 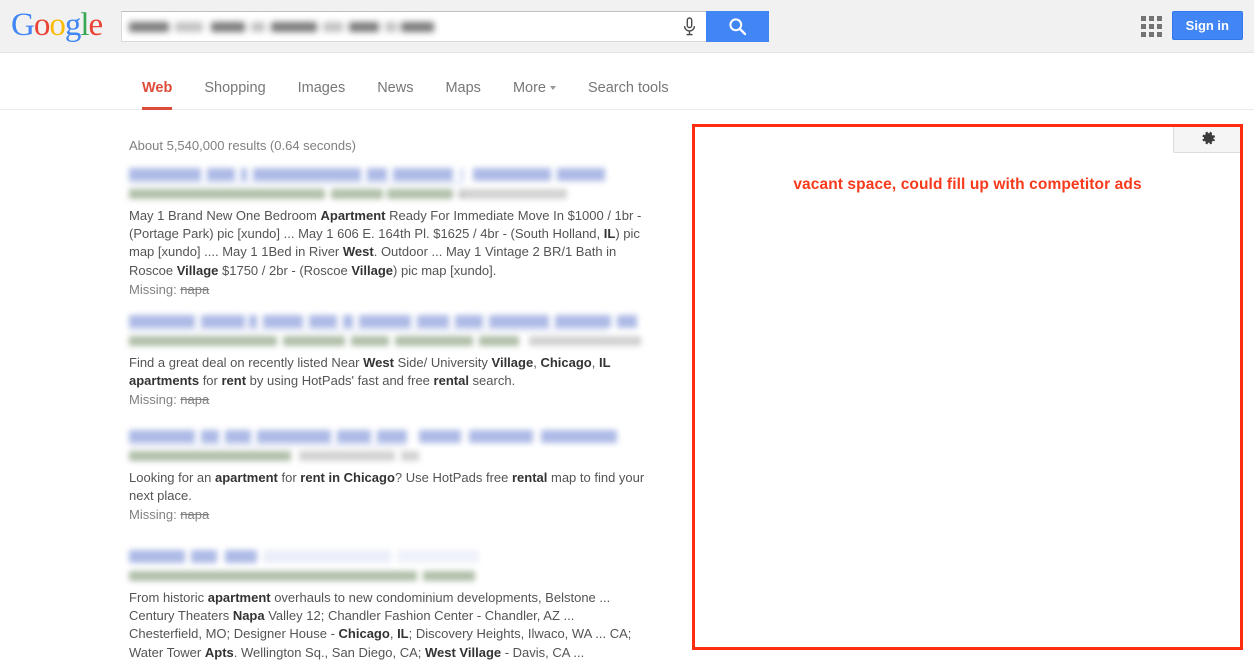 I want to click on google-logo: Google, so click(x=57, y=25).